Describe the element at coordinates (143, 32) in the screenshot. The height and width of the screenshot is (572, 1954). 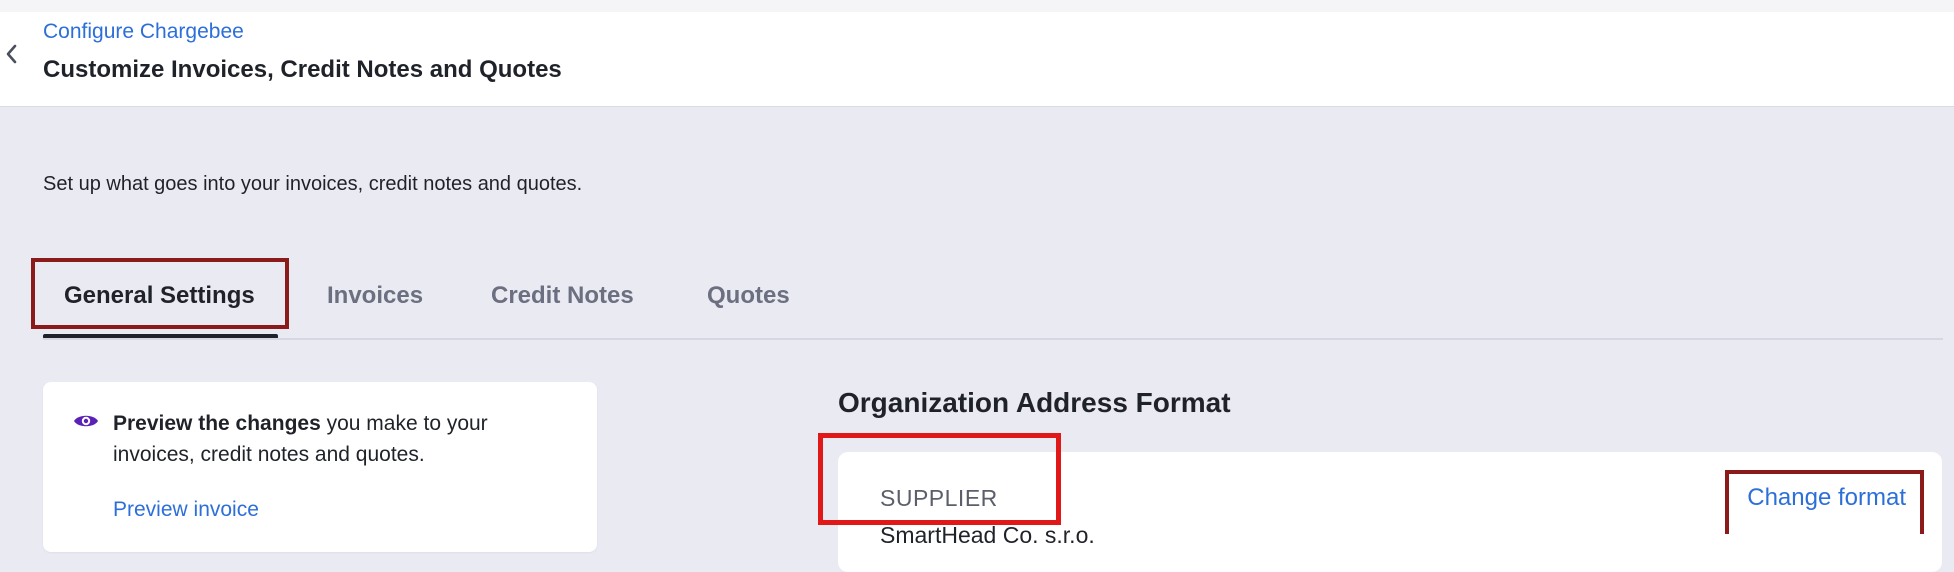
I see `breadcrumb-link: Configure Chargebee` at that location.